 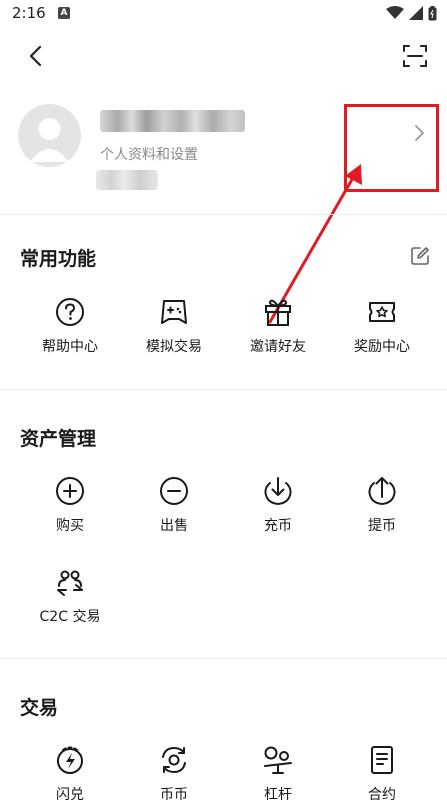 I want to click on username-redacted, so click(x=172, y=121).